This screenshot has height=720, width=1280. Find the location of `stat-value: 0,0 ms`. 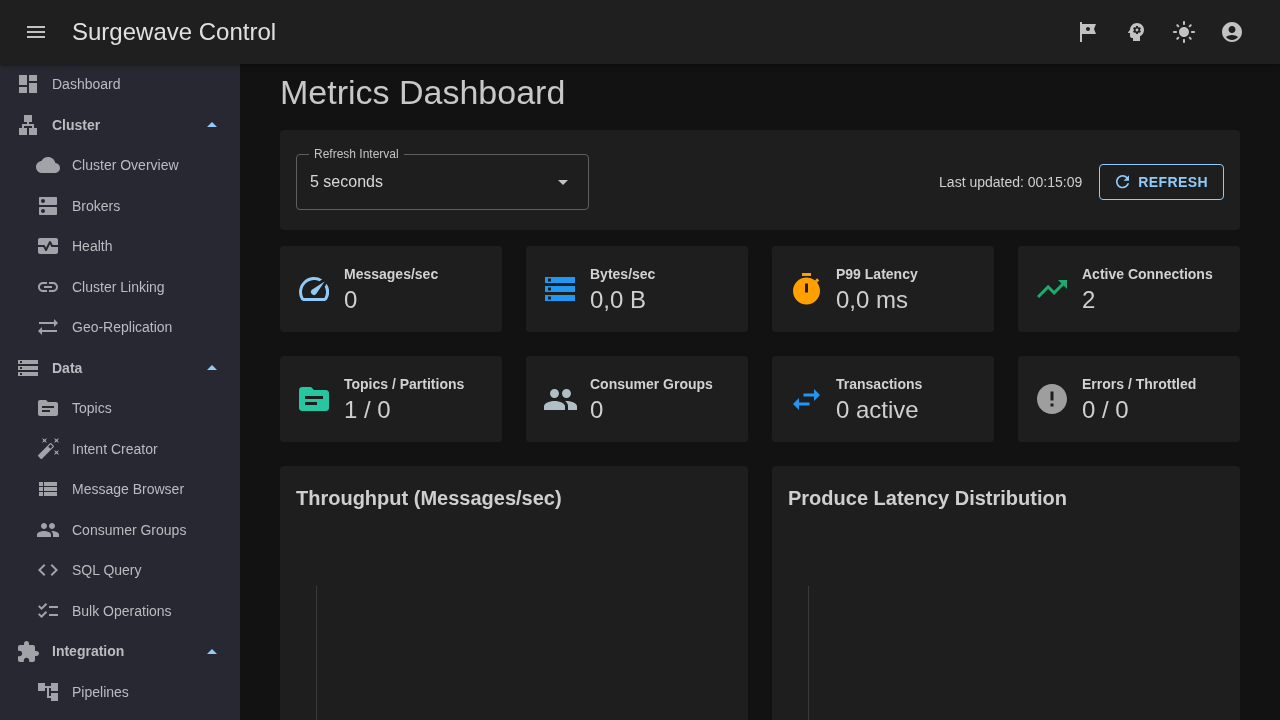

stat-value: 0,0 ms is located at coordinates (872, 300).